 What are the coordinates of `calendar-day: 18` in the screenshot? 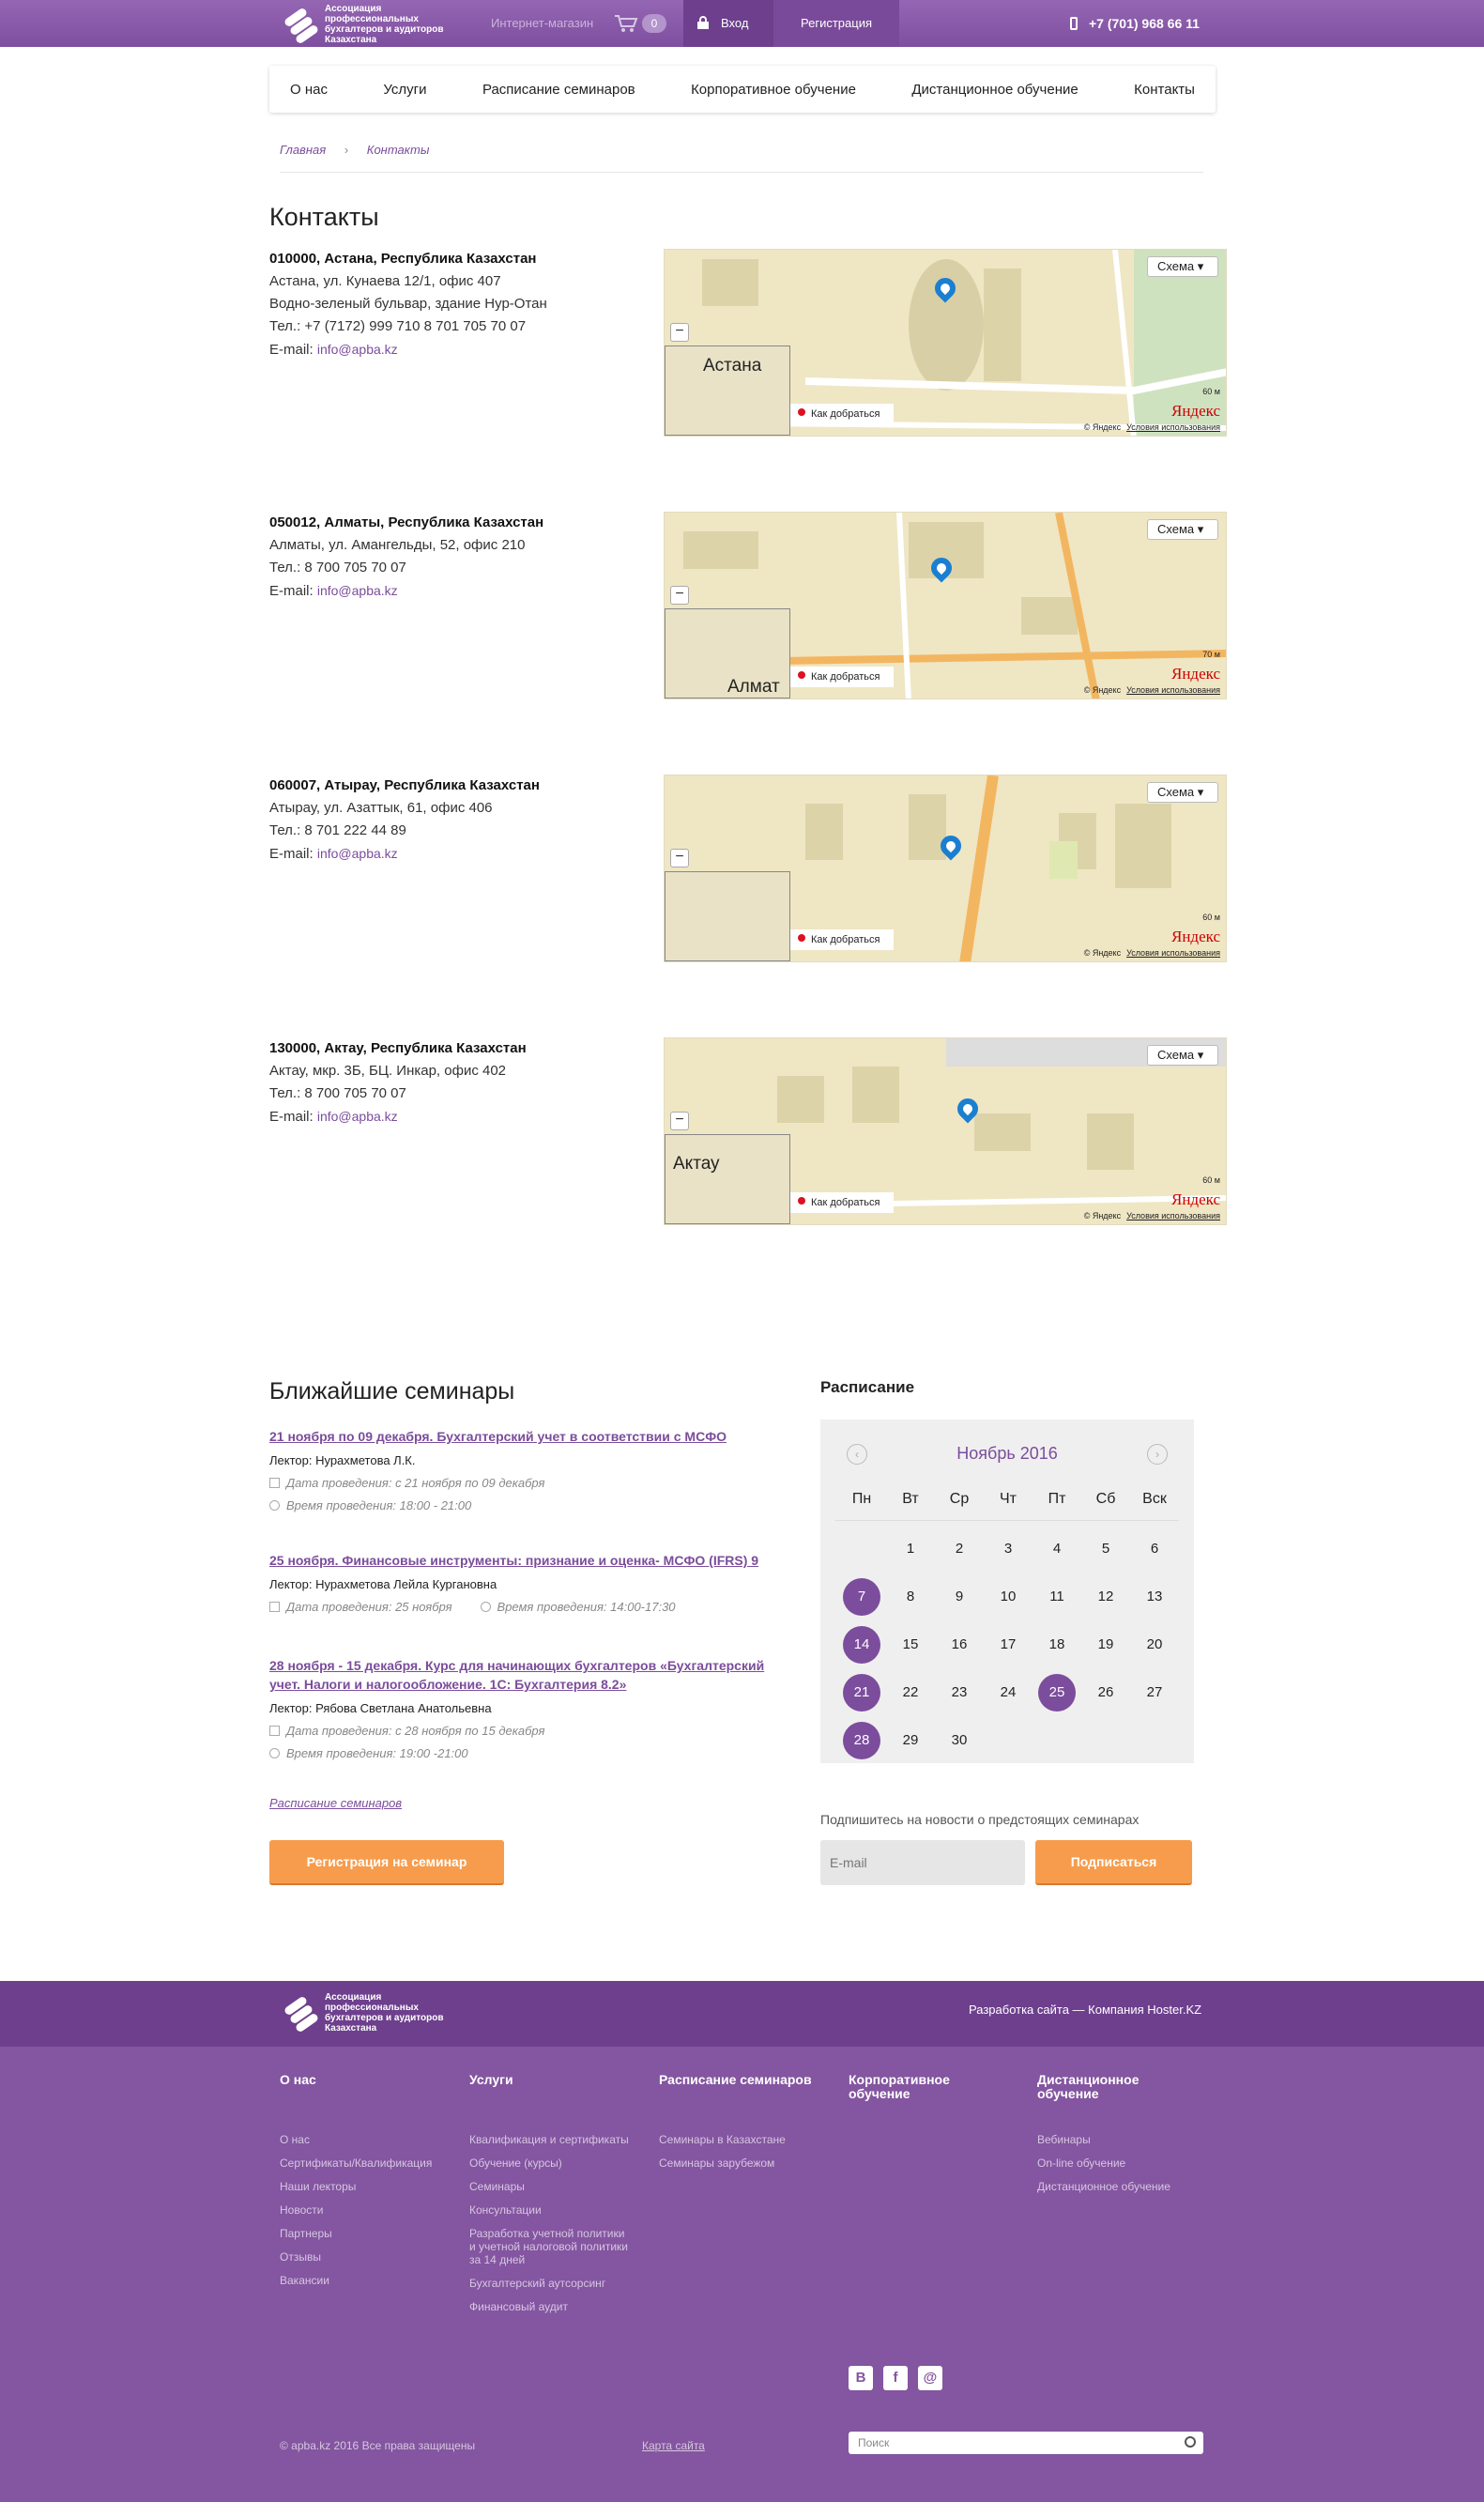 It's located at (1057, 1645).